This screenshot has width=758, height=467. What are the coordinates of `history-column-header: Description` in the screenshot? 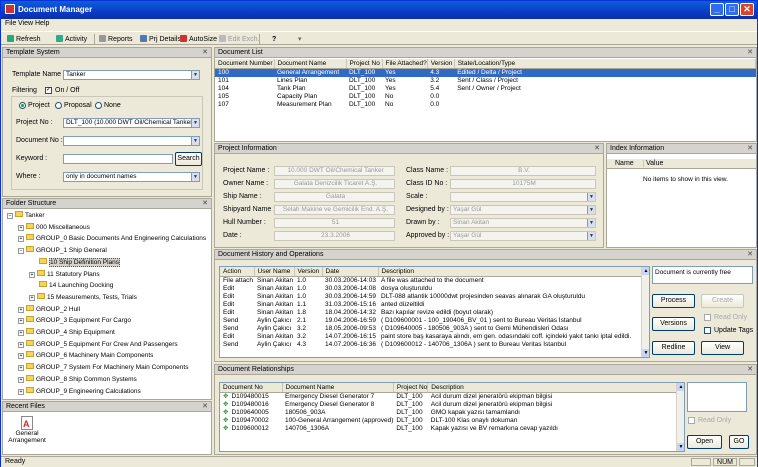 It's located at (510, 272).